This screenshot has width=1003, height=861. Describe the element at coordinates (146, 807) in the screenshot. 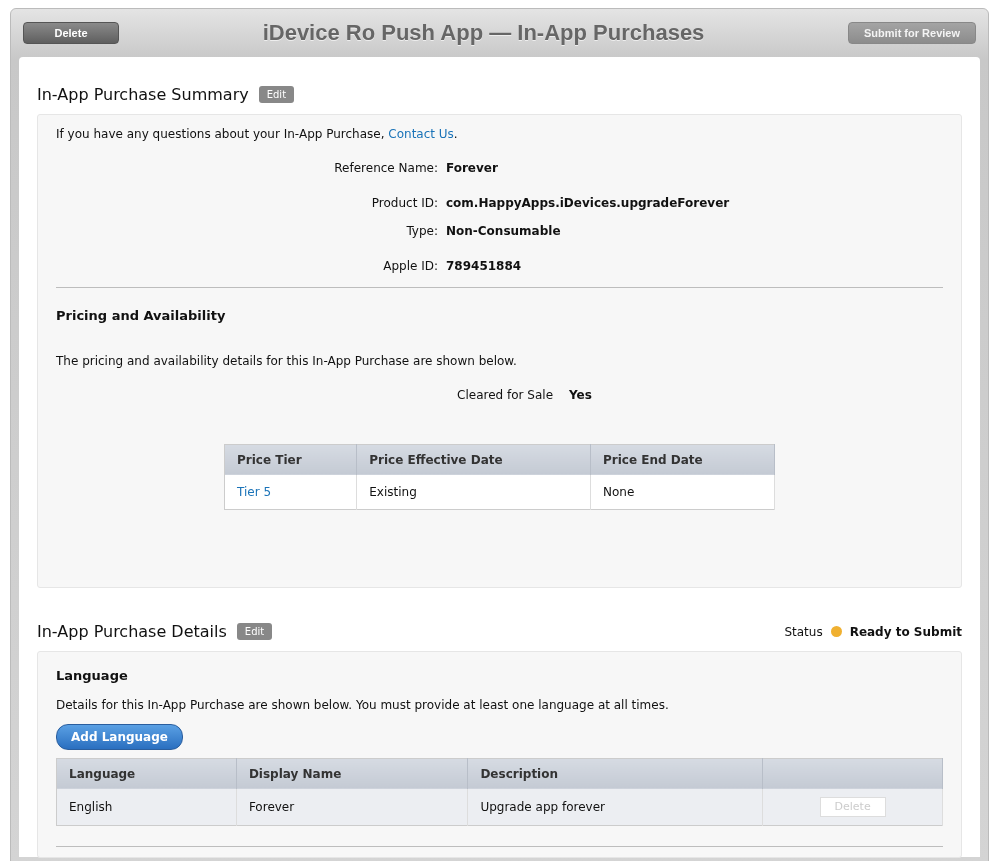

I see `table-cell: English` at that location.